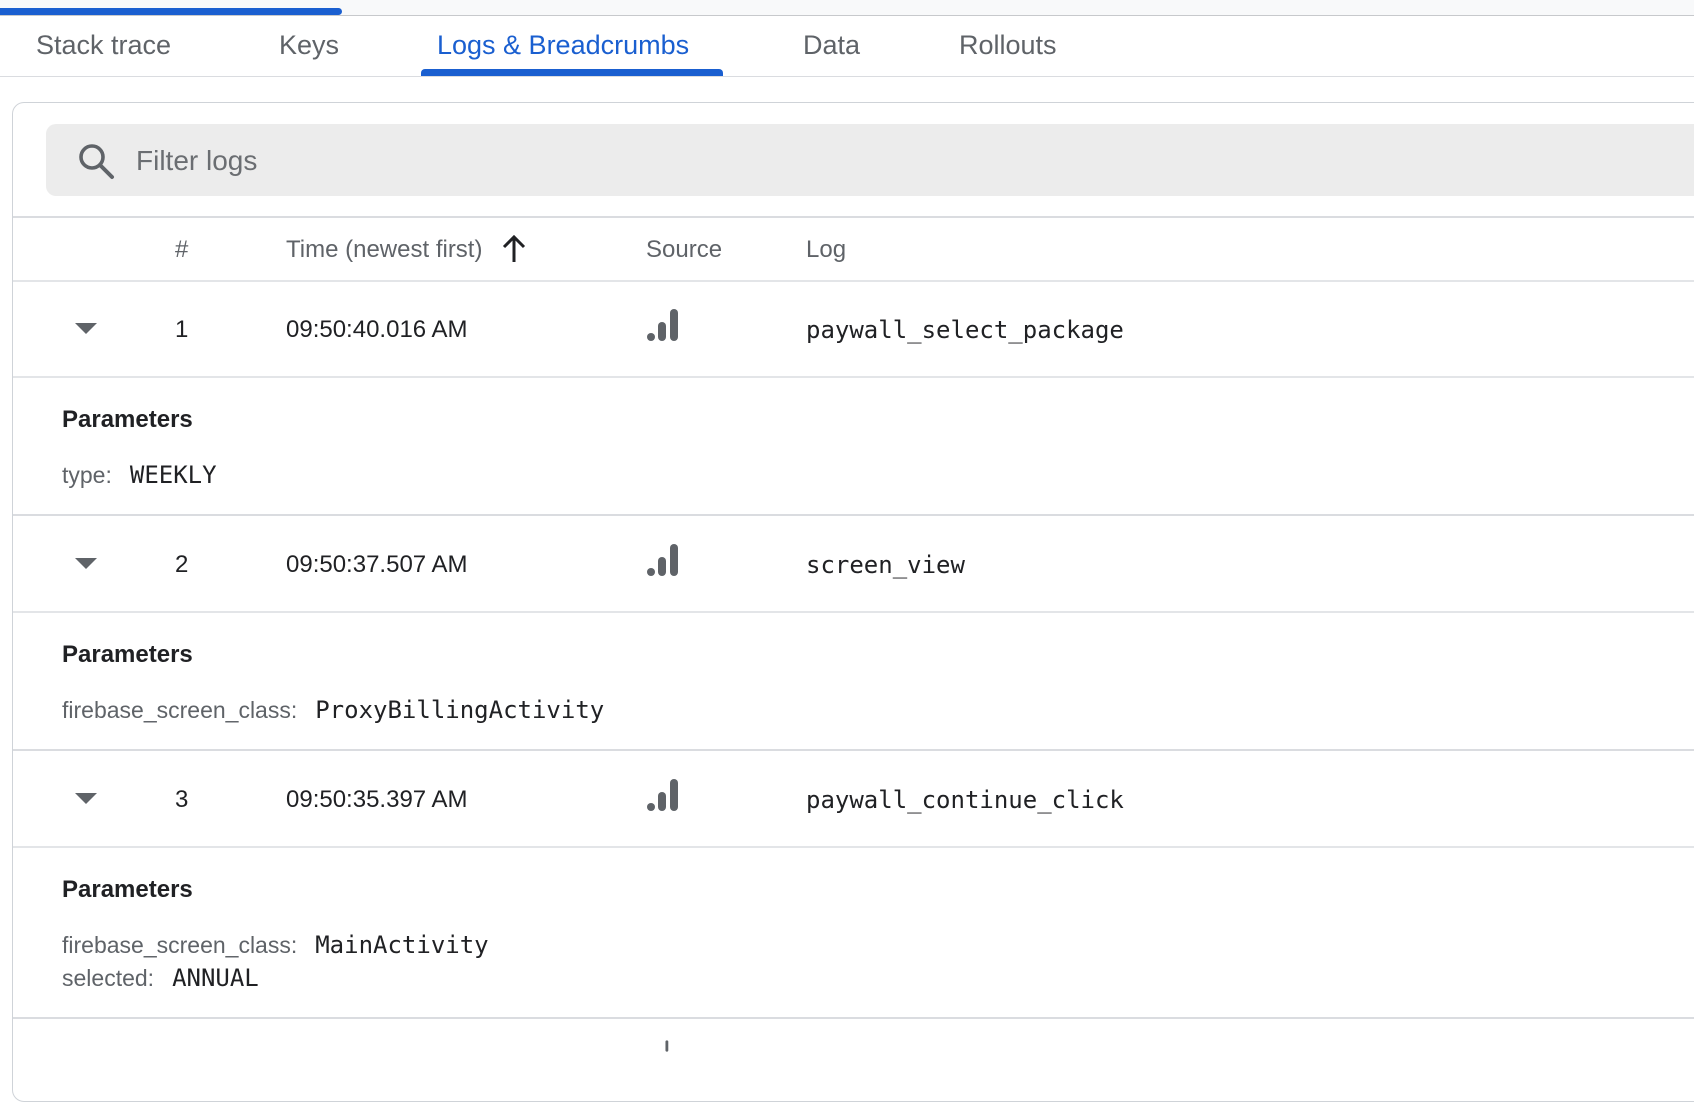 The image size is (1694, 1102). Describe the element at coordinates (377, 564) in the screenshot. I see `row-time: 09:50:37.507 AM` at that location.